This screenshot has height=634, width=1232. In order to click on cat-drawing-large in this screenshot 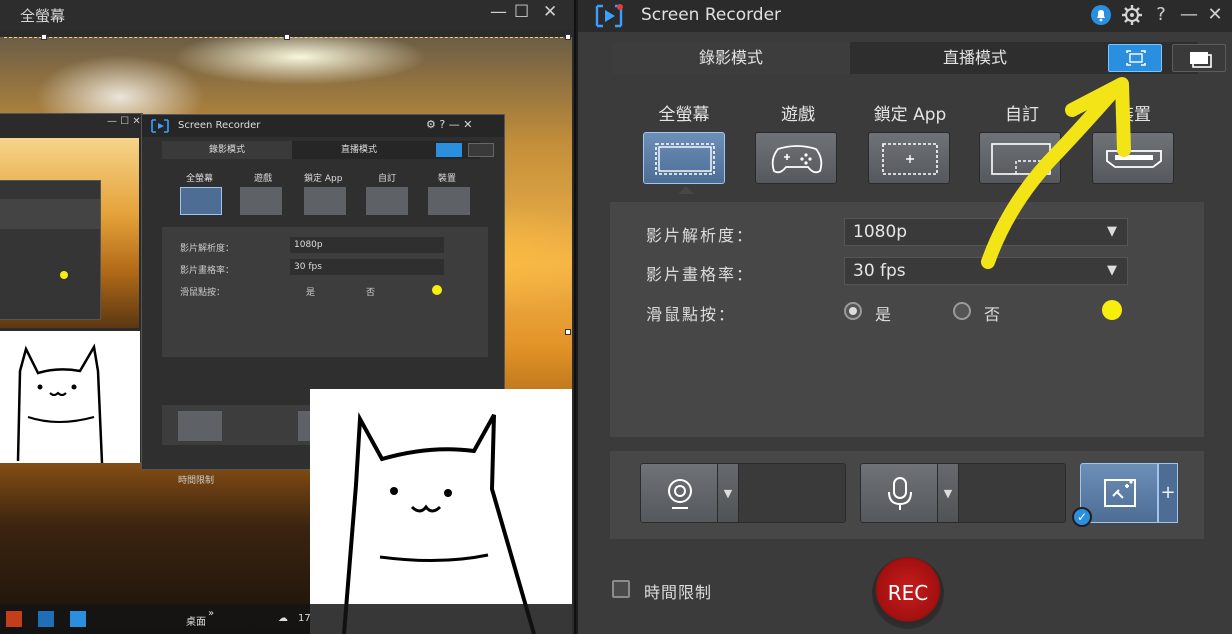, I will do `click(441, 511)`.